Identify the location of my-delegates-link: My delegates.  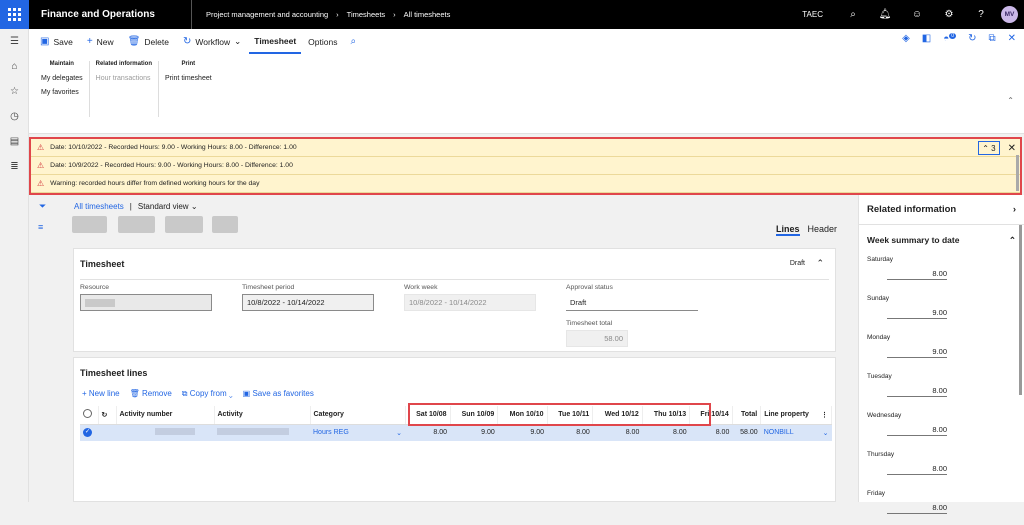
(62, 78).